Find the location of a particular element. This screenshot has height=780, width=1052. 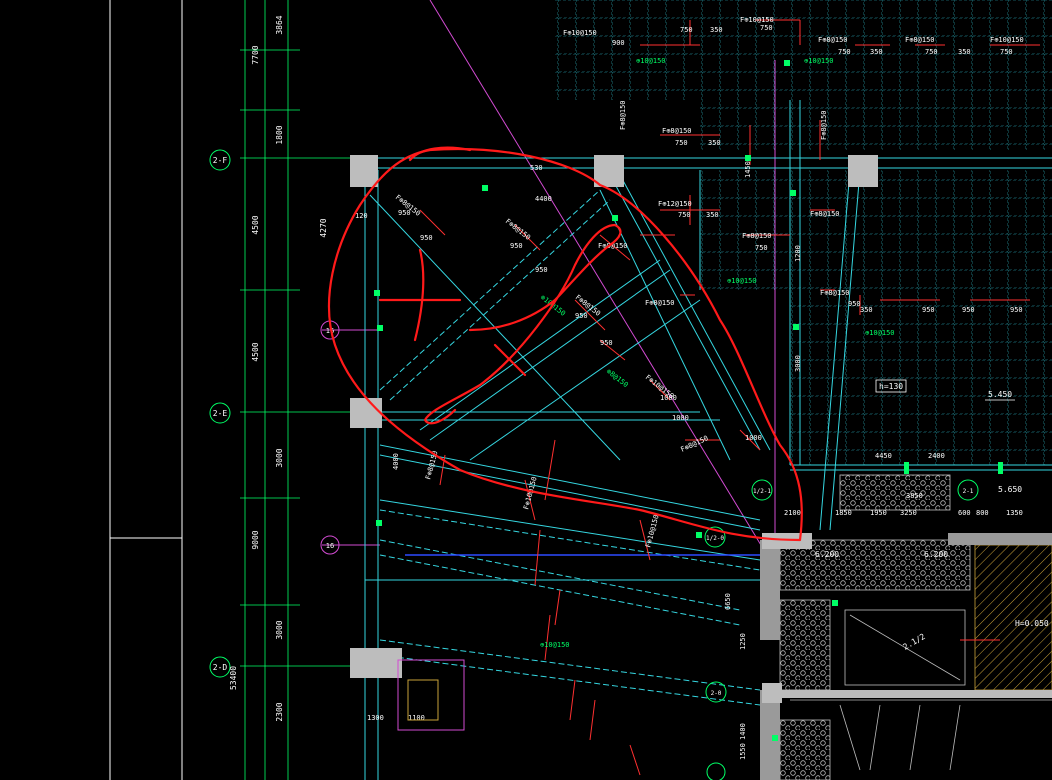

axis-bubble-2e: 2-E is located at coordinates (220, 413).